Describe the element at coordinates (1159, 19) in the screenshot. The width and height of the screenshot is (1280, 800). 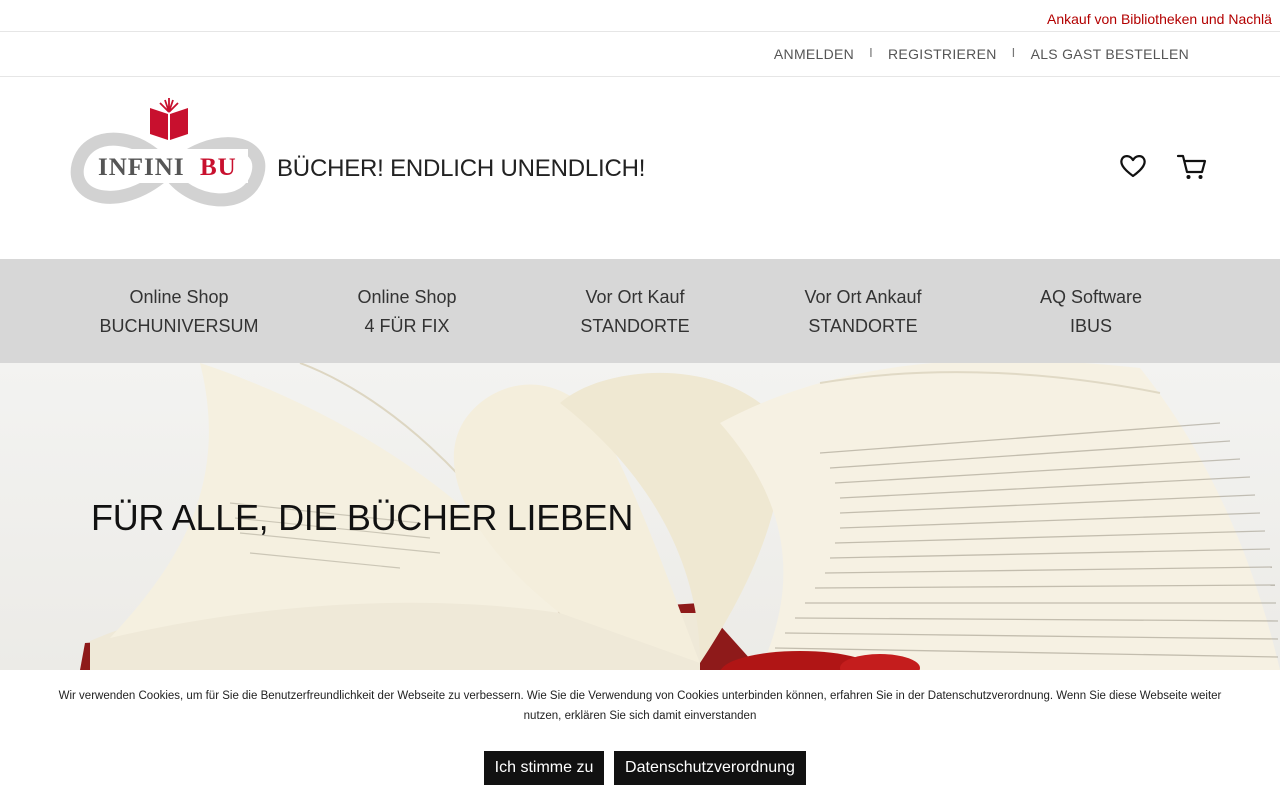
I see `ticker-text: Ankauf von Bibliotheken und Nachlä` at that location.